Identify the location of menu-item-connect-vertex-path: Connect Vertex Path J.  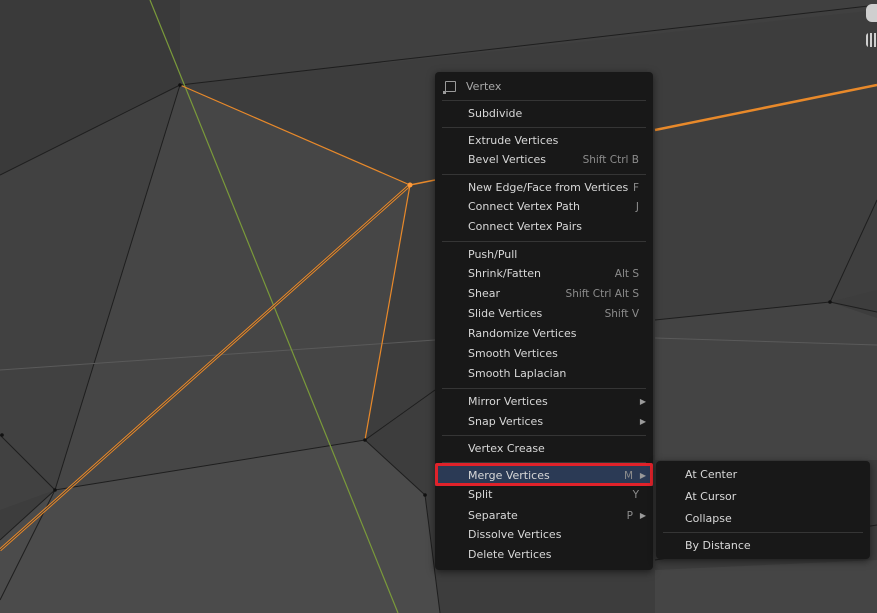
(544, 207).